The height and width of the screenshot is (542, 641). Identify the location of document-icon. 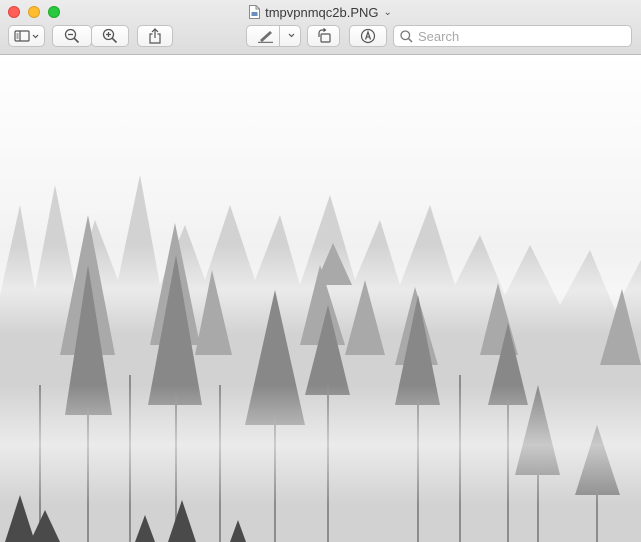
(255, 12).